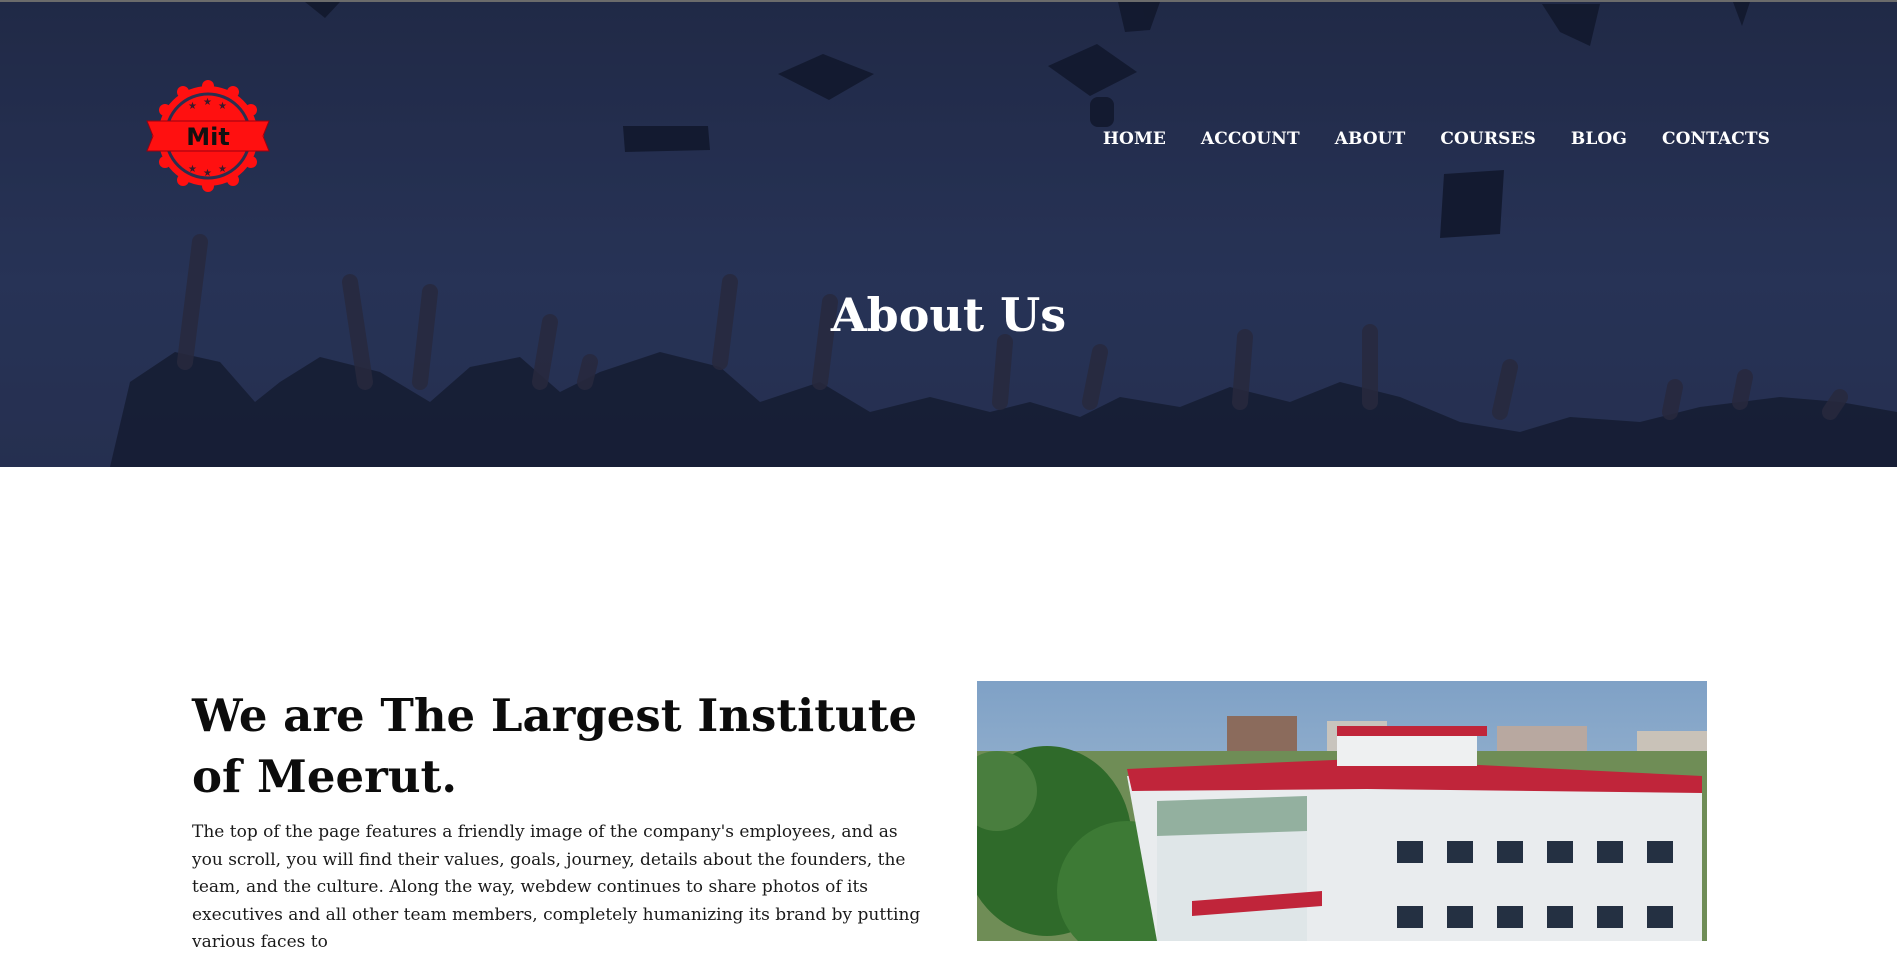 This screenshot has height=957, width=1897. I want to click on building-photo-icon, so click(1342, 811).